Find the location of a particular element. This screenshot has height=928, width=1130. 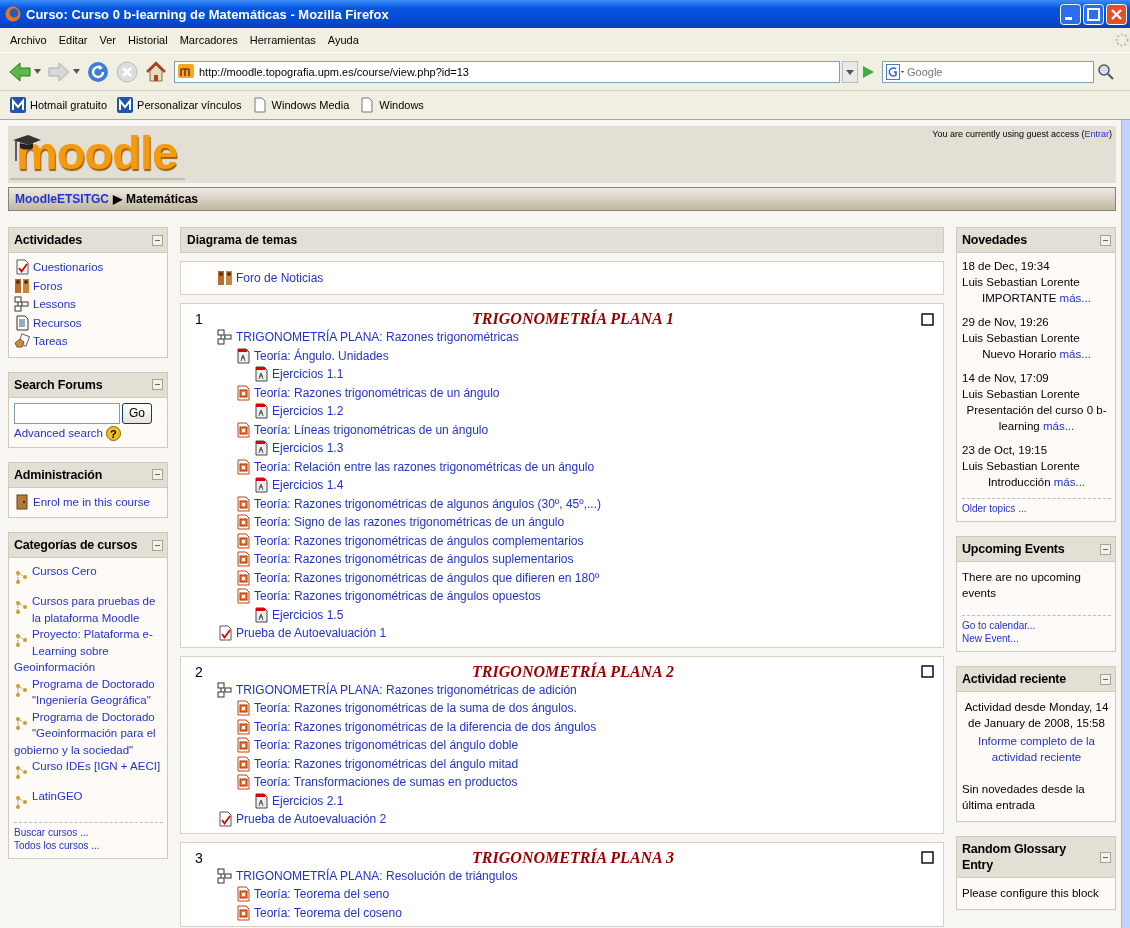

category-link: Cursos para pruebas de la plataforma Moodle is located at coordinates (88, 609).